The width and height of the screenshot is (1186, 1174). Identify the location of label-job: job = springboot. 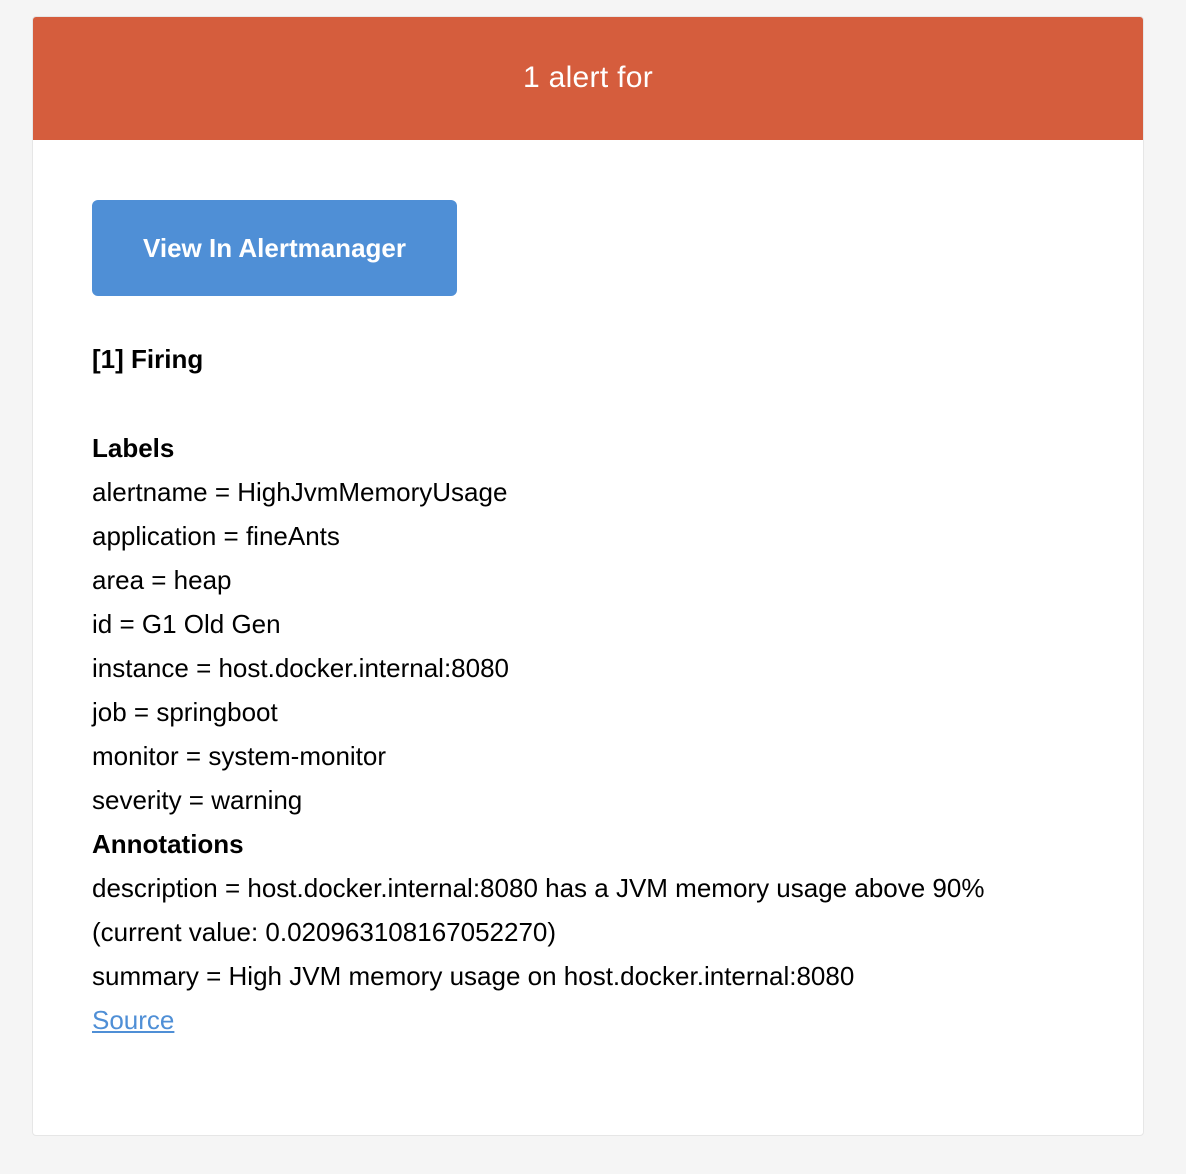
(185, 712).